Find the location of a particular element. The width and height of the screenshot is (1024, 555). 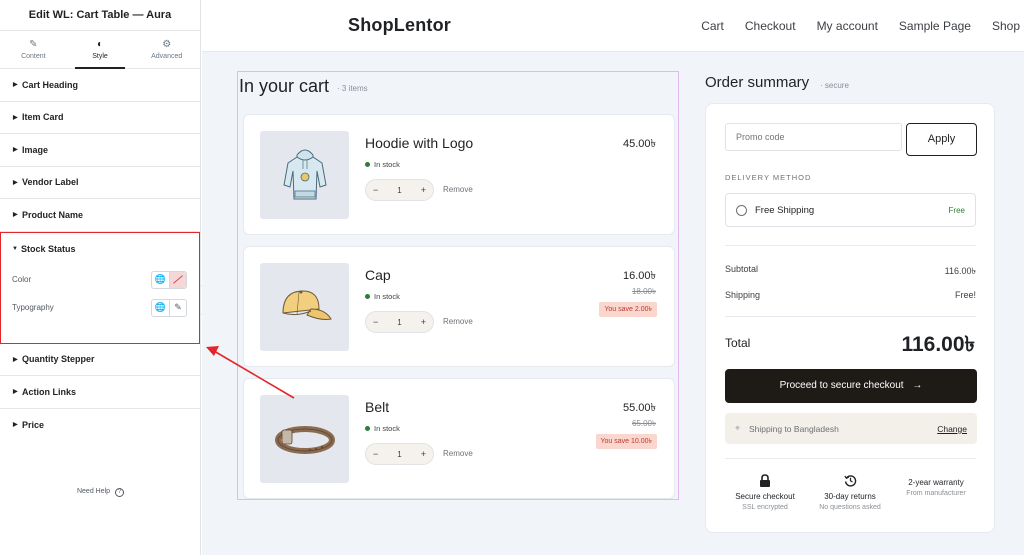

tab-advanced: ⚙ Advanced is located at coordinates (166, 49).